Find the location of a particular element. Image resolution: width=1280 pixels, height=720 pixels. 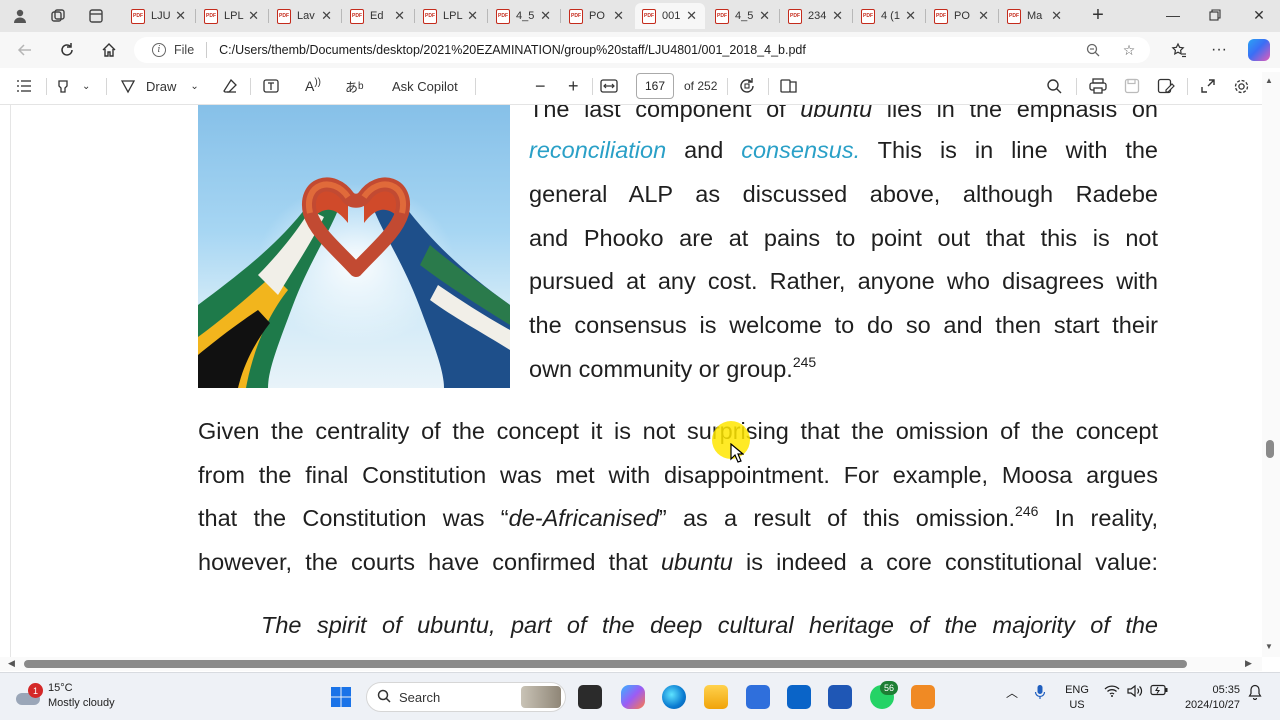

horizontal-scrollbar: ◀ ▶ is located at coordinates (631, 664).